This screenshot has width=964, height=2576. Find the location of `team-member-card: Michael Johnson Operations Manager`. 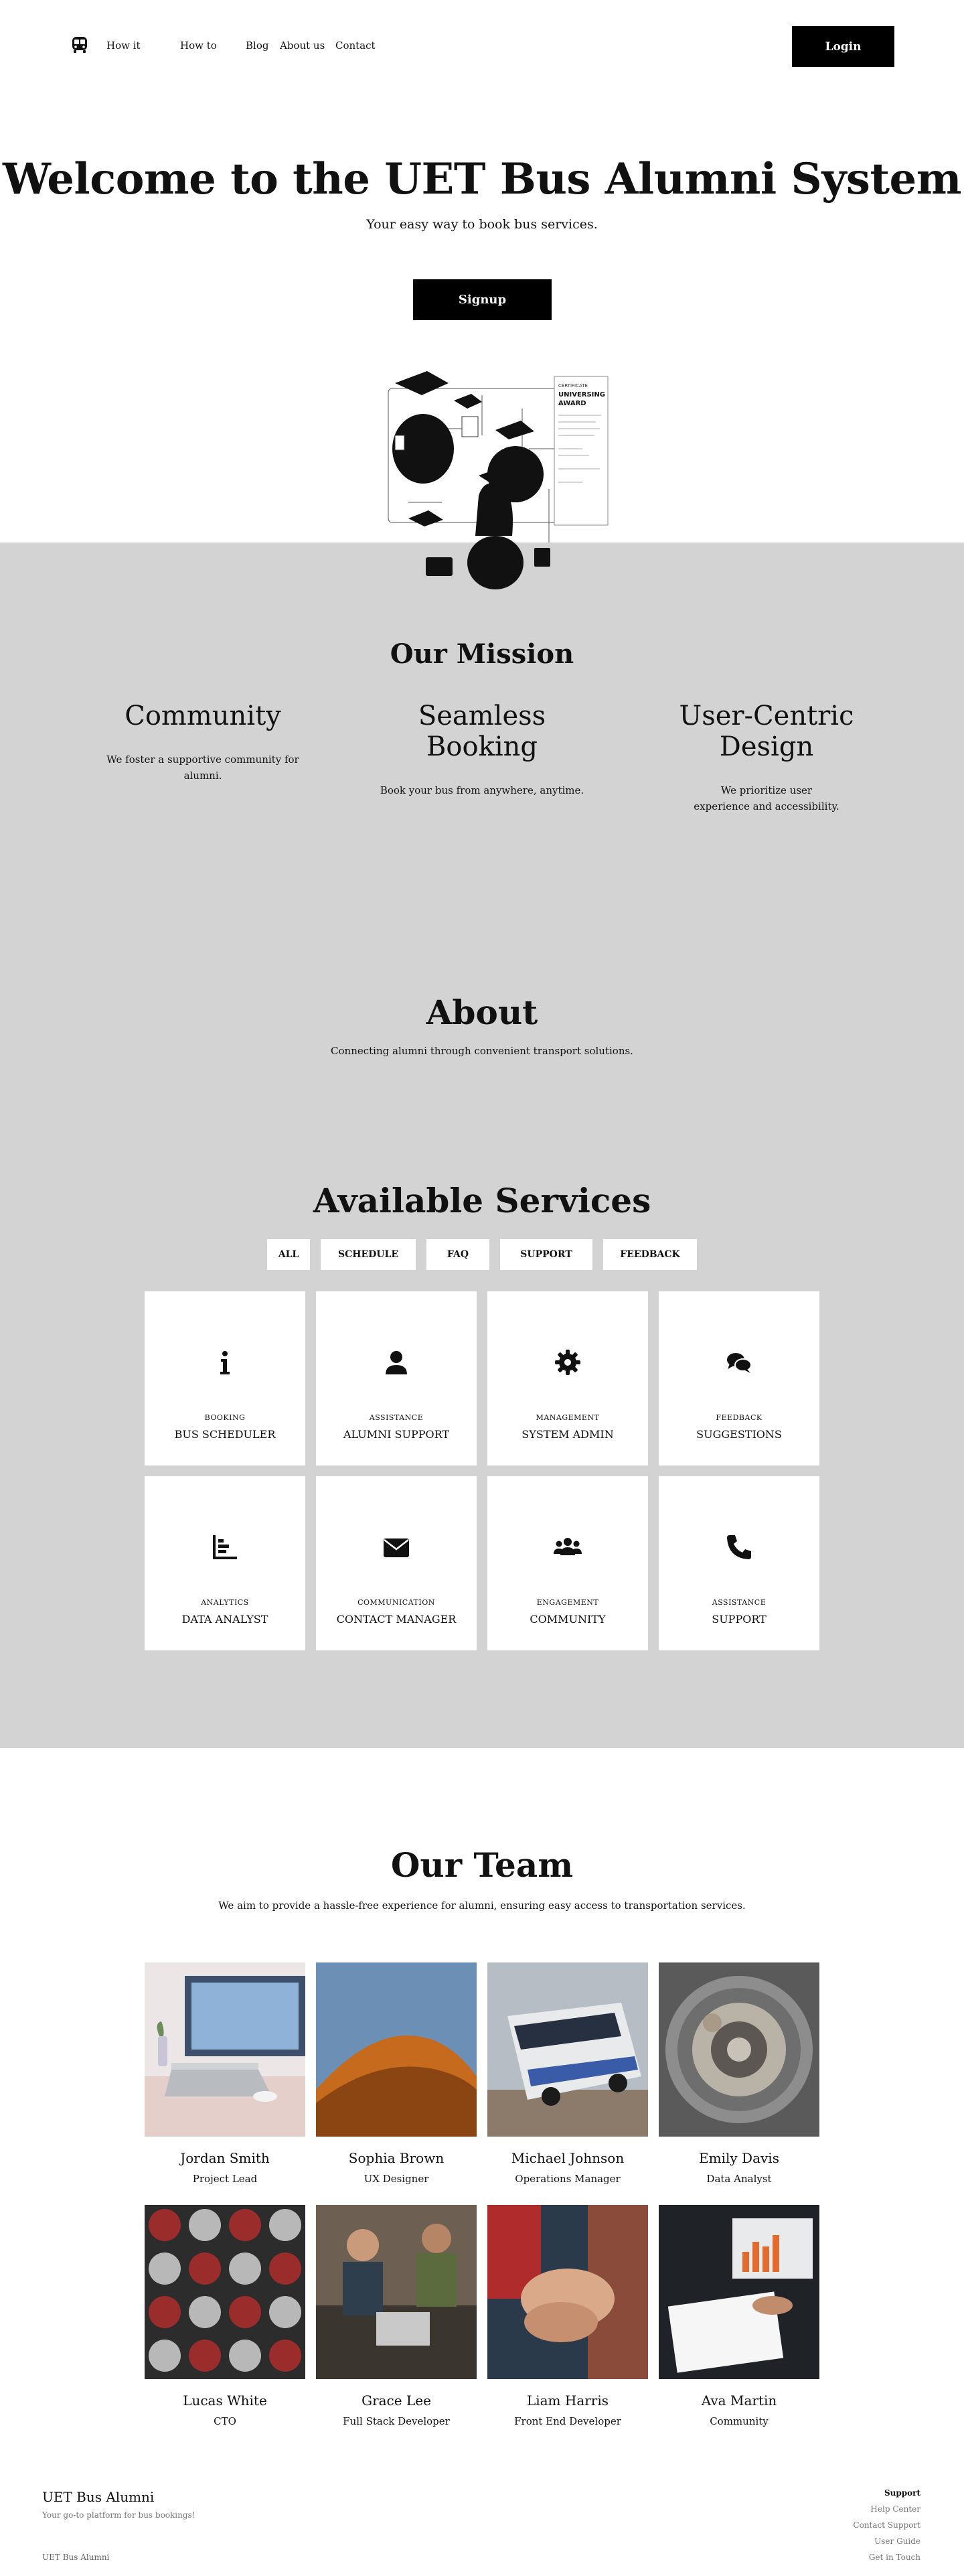

team-member-card: Michael Johnson Operations Manager is located at coordinates (567, 2073).